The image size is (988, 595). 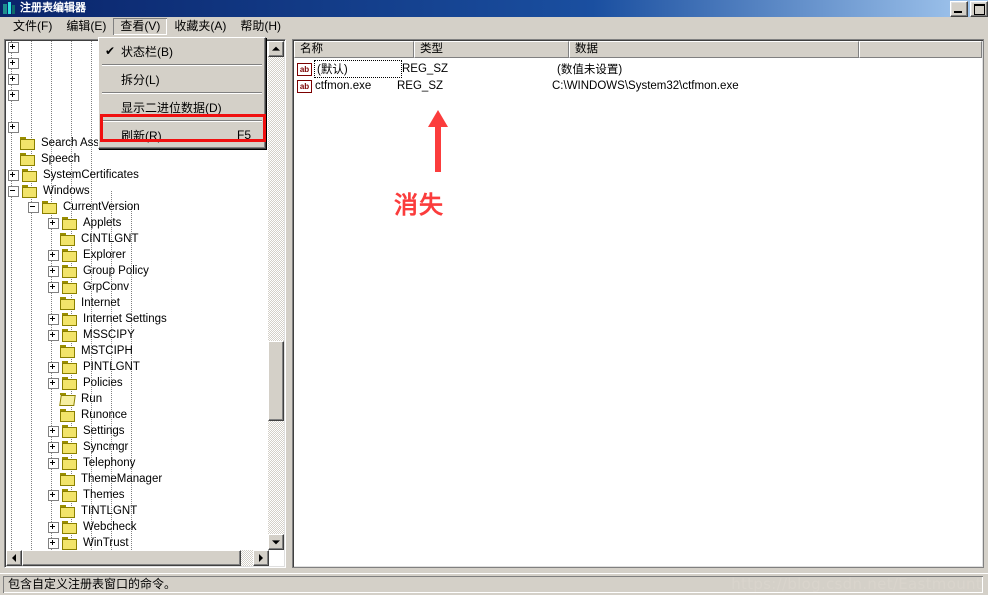 What do you see at coordinates (86, 431) in the screenshot?
I see `tree-item: Settings` at bounding box center [86, 431].